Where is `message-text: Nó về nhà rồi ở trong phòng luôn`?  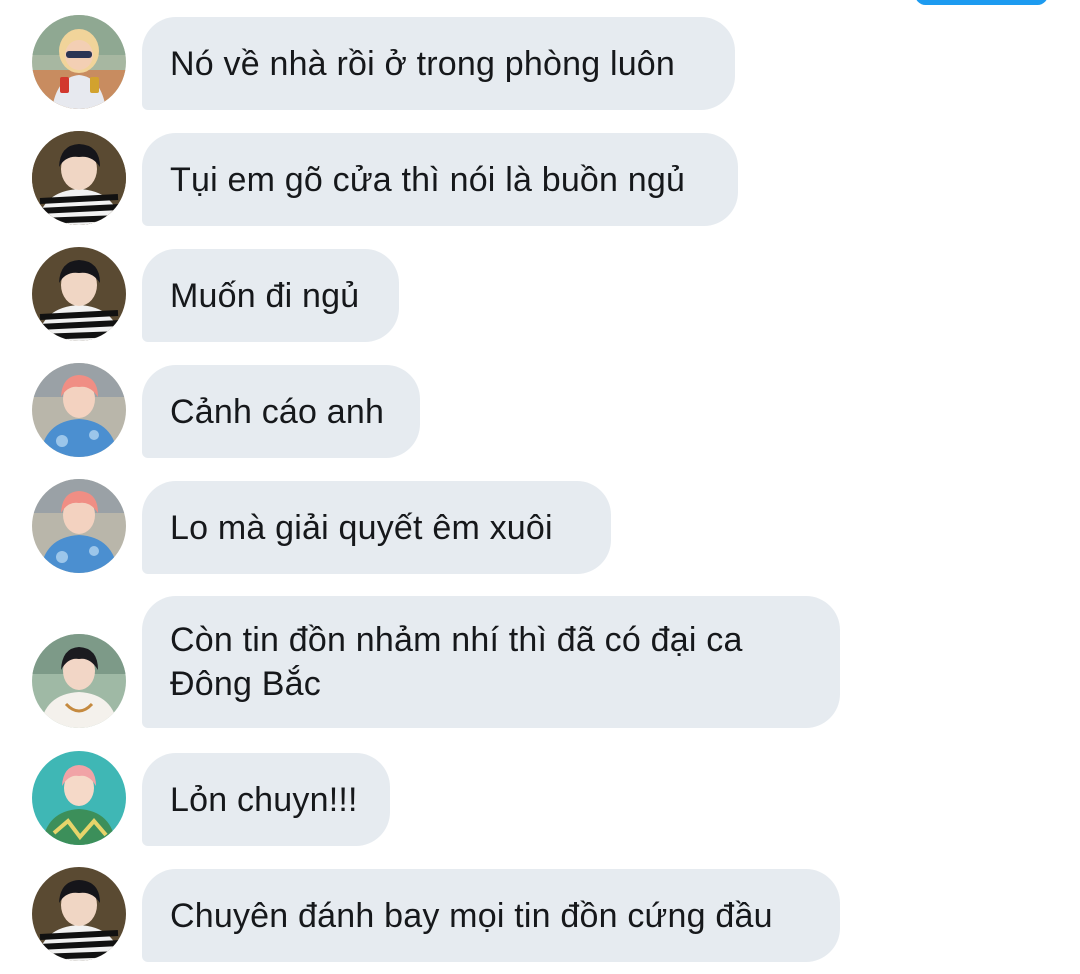 message-text: Nó về nhà rồi ở trong phòng luôn is located at coordinates (423, 63).